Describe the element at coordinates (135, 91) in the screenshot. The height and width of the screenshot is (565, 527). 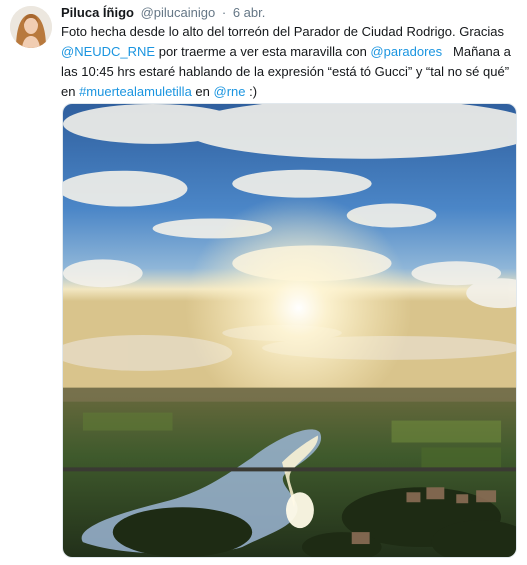
I see `hashtag-muertealamuletilla: #muertealamuletilla` at that location.